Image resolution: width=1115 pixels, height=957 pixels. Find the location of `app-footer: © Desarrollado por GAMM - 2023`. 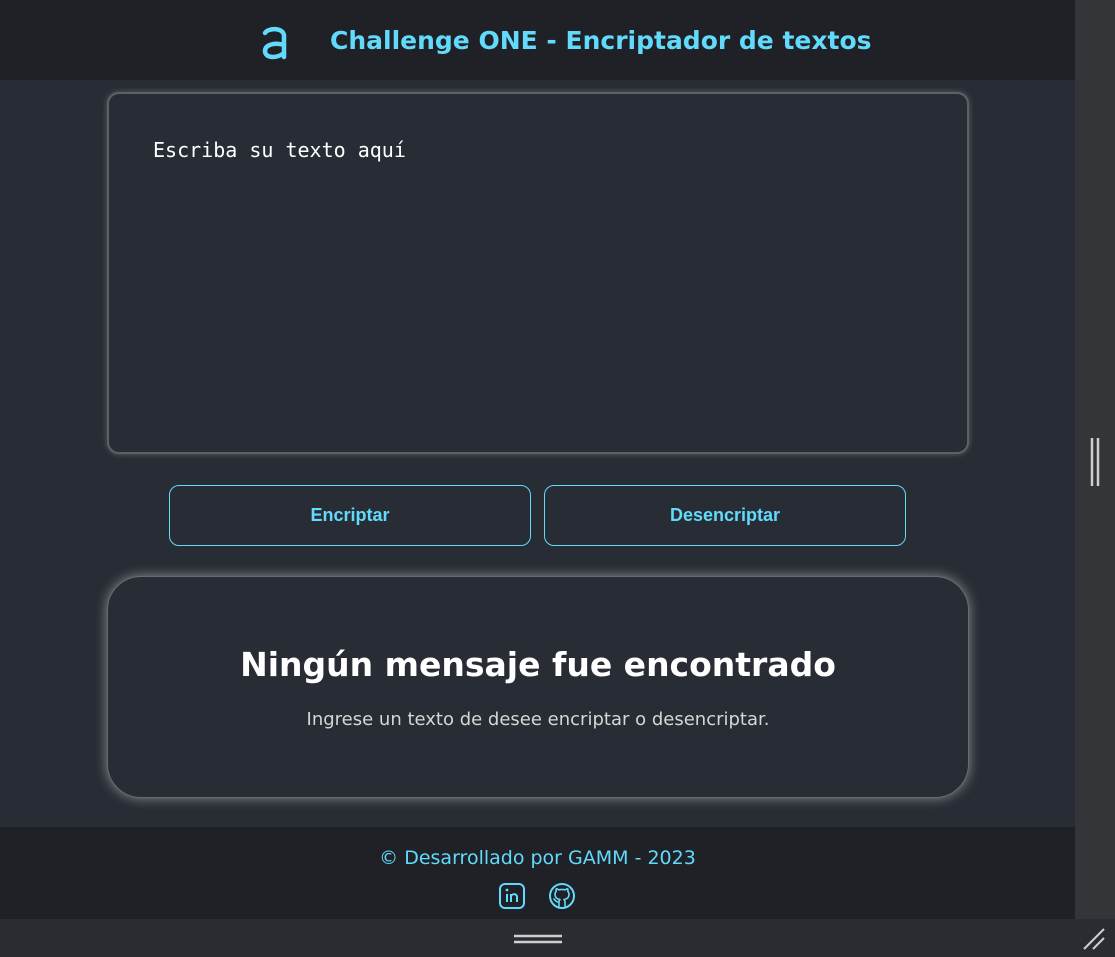

app-footer: © Desarrollado por GAMM - 2023 is located at coordinates (537, 873).